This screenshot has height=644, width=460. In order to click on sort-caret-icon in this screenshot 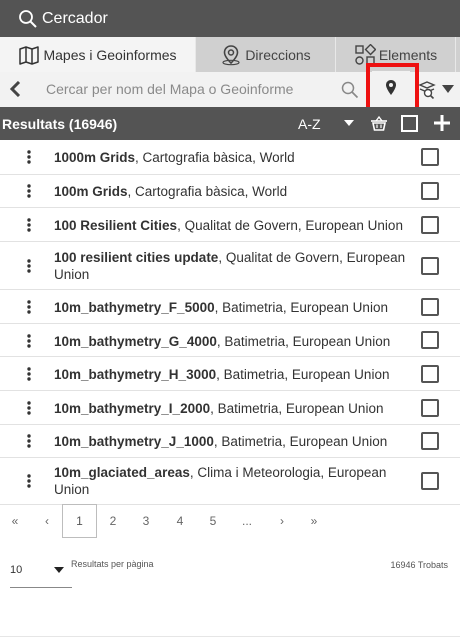, I will do `click(349, 123)`.